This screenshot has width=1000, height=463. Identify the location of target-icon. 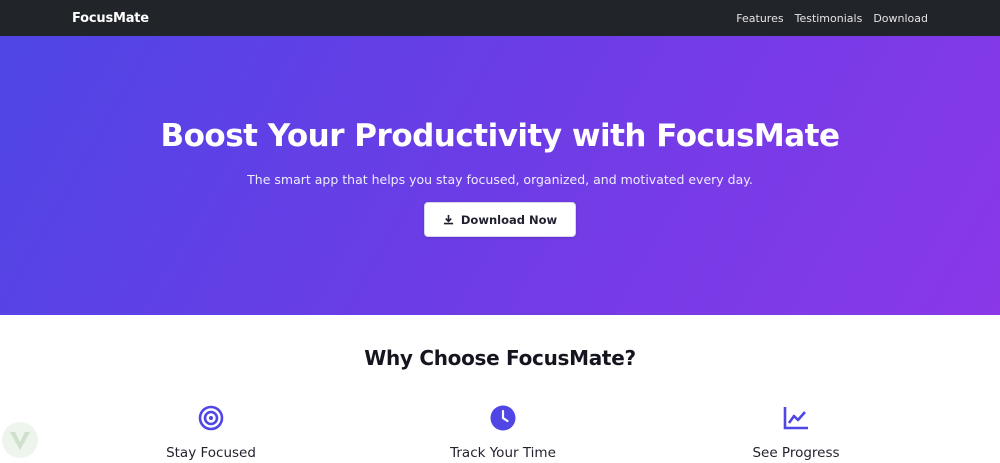
(211, 420).